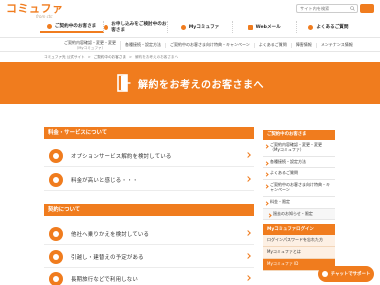 Image resolution: width=380 pixels, height=285 pixels. What do you see at coordinates (149, 210) in the screenshot?
I see `section-heading-contract: 契約について` at bounding box center [149, 210].